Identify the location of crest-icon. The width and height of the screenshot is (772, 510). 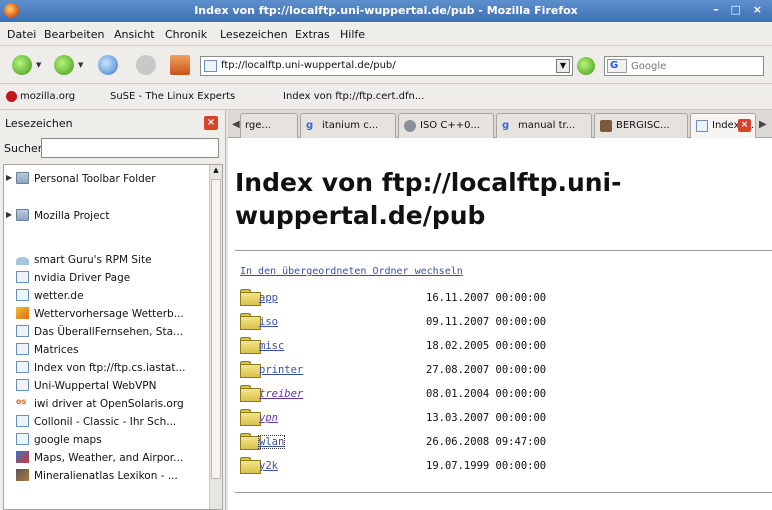
(606, 126).